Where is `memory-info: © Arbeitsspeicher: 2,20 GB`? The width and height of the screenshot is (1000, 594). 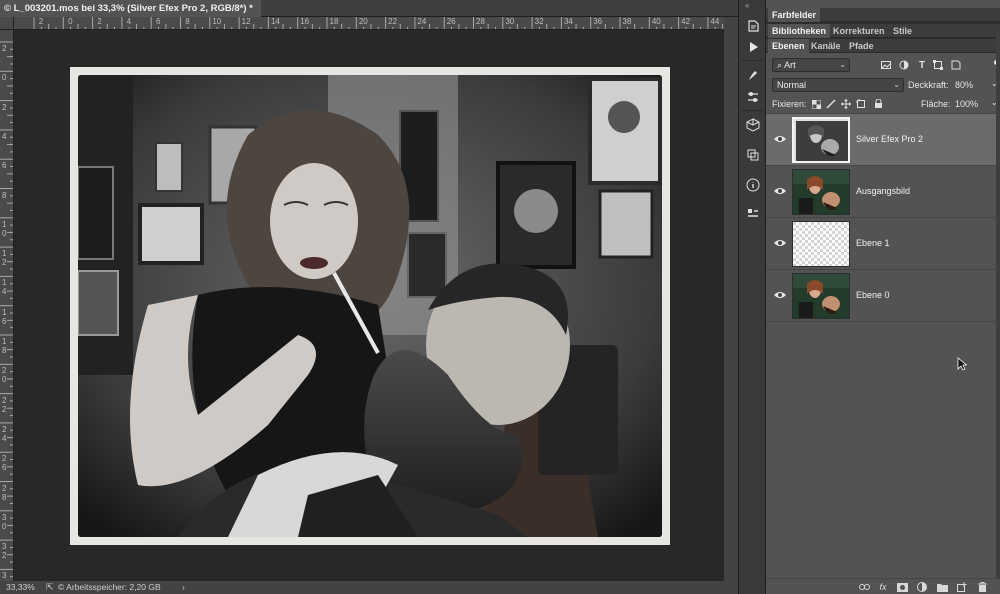 memory-info: © Arbeitsspeicher: 2,20 GB is located at coordinates (109, 587).